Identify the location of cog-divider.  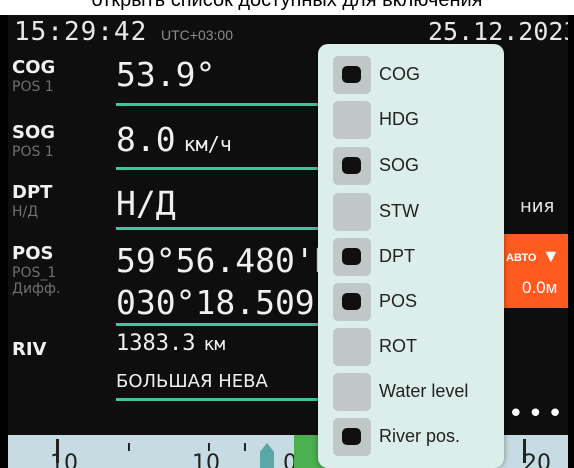
(226, 104).